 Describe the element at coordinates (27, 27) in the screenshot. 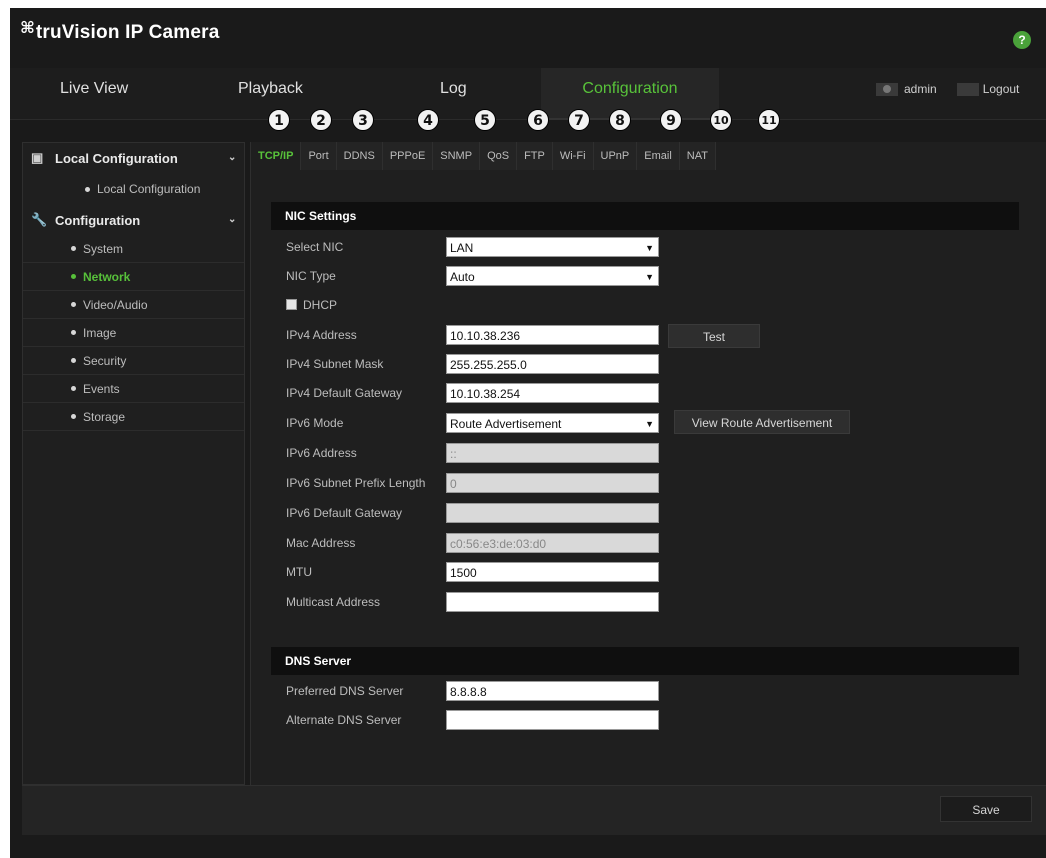

I see `logo-mark-icon: ⌘` at that location.